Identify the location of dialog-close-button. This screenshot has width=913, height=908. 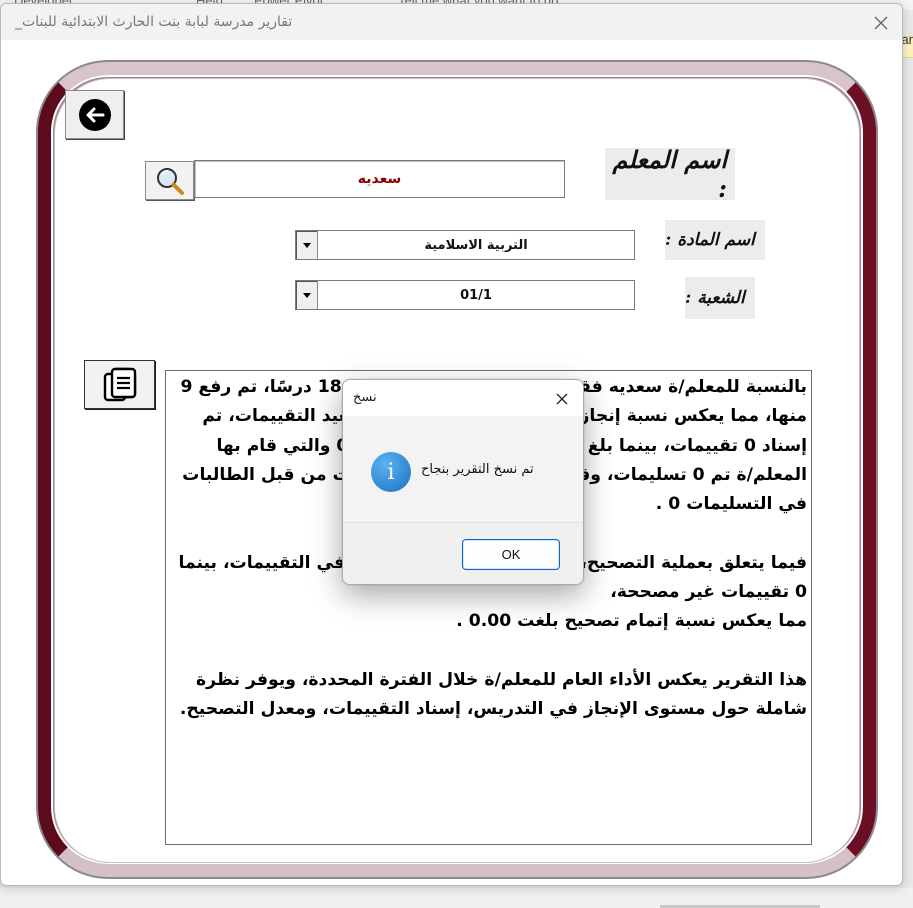
(562, 399).